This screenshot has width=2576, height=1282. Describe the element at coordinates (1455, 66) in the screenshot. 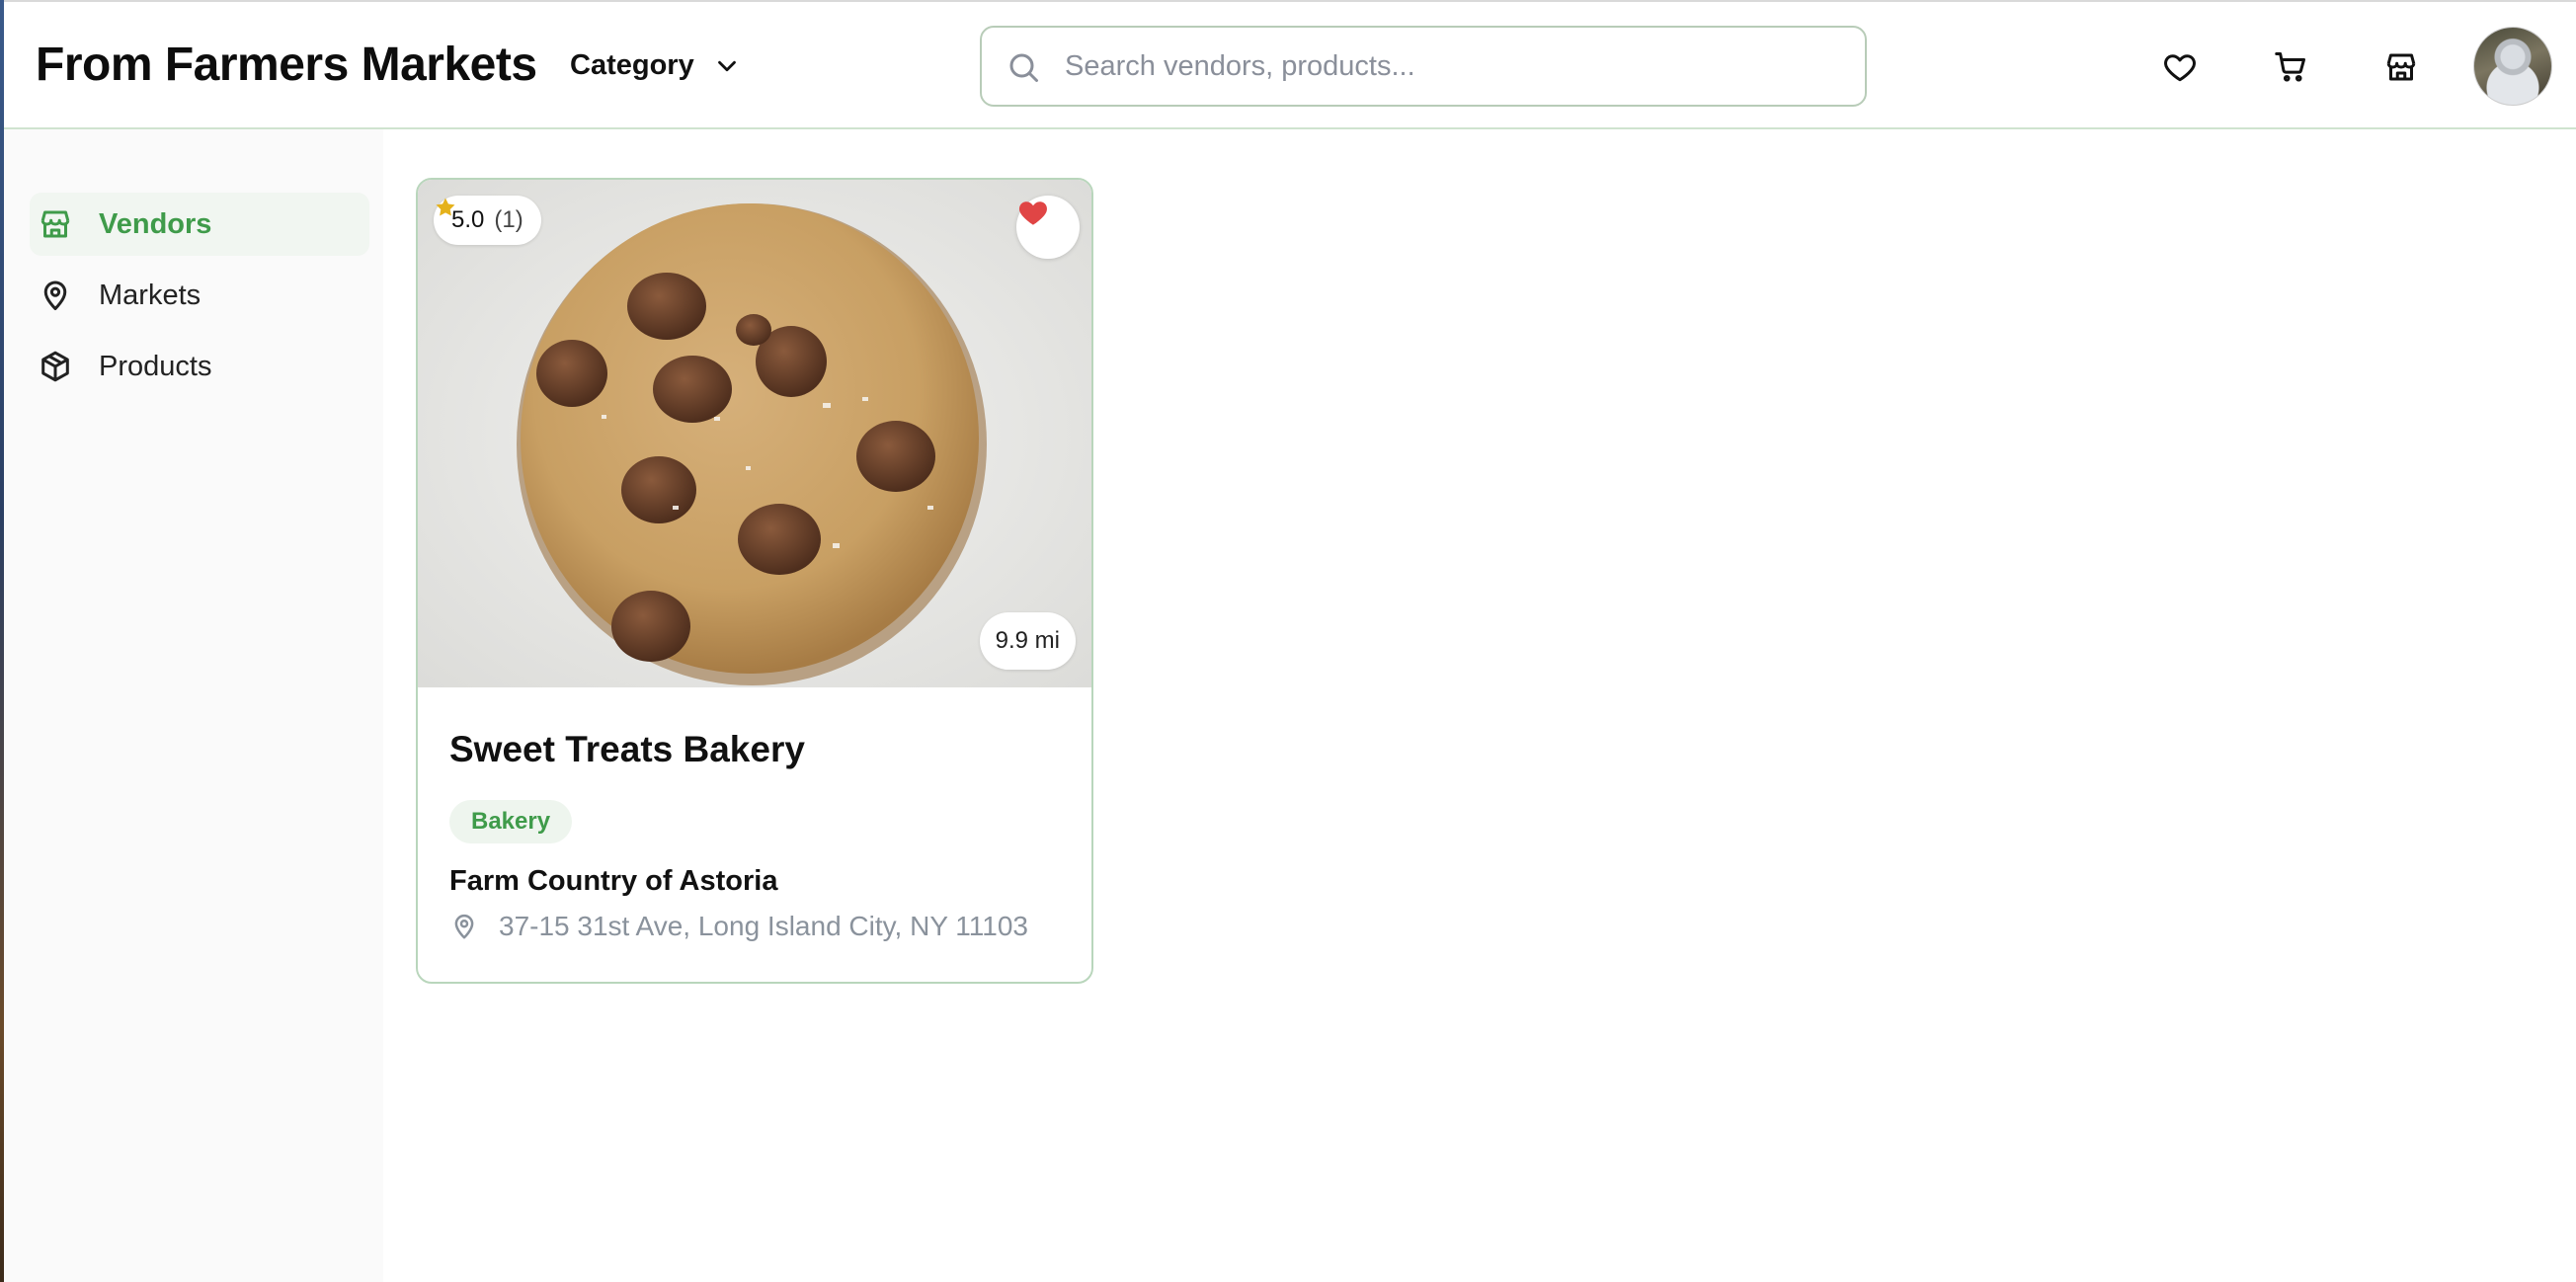

I see `search-input` at that location.